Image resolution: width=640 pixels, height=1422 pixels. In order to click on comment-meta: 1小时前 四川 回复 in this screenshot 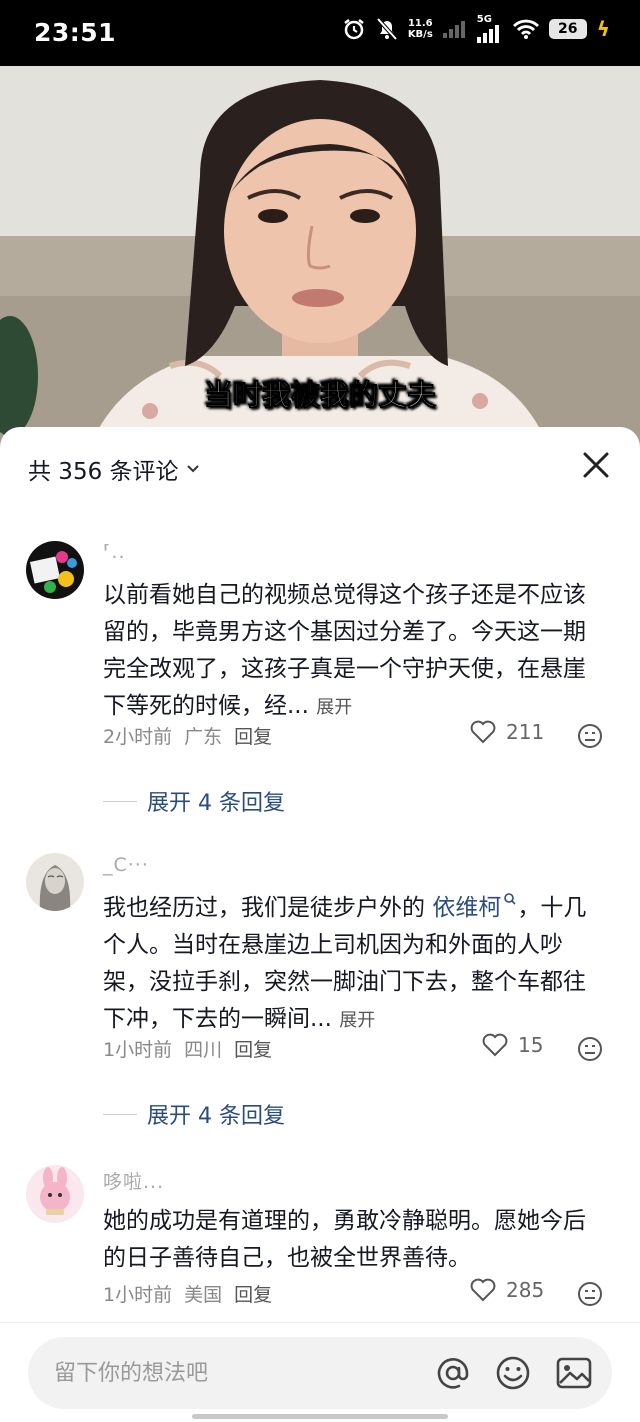, I will do `click(193, 1048)`.